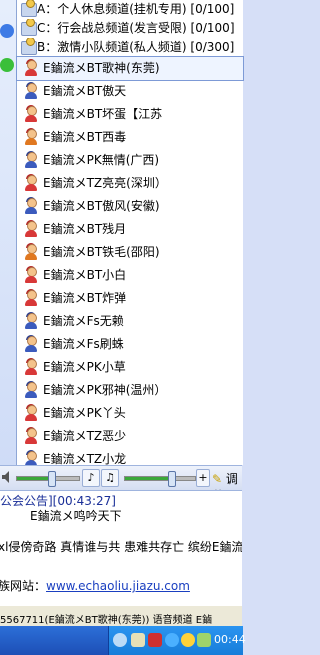 The image size is (320, 655). I want to click on sound-button: ♫, so click(110, 478).